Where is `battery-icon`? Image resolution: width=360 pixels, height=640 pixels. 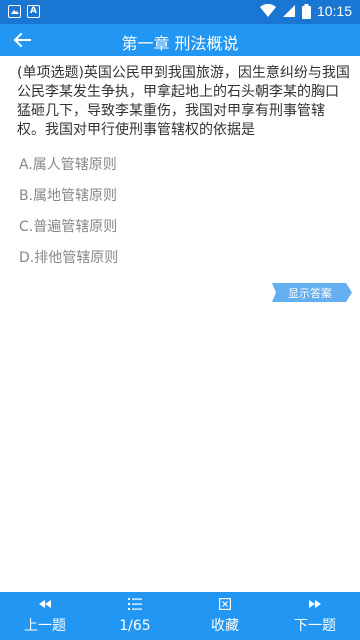 battery-icon is located at coordinates (306, 11).